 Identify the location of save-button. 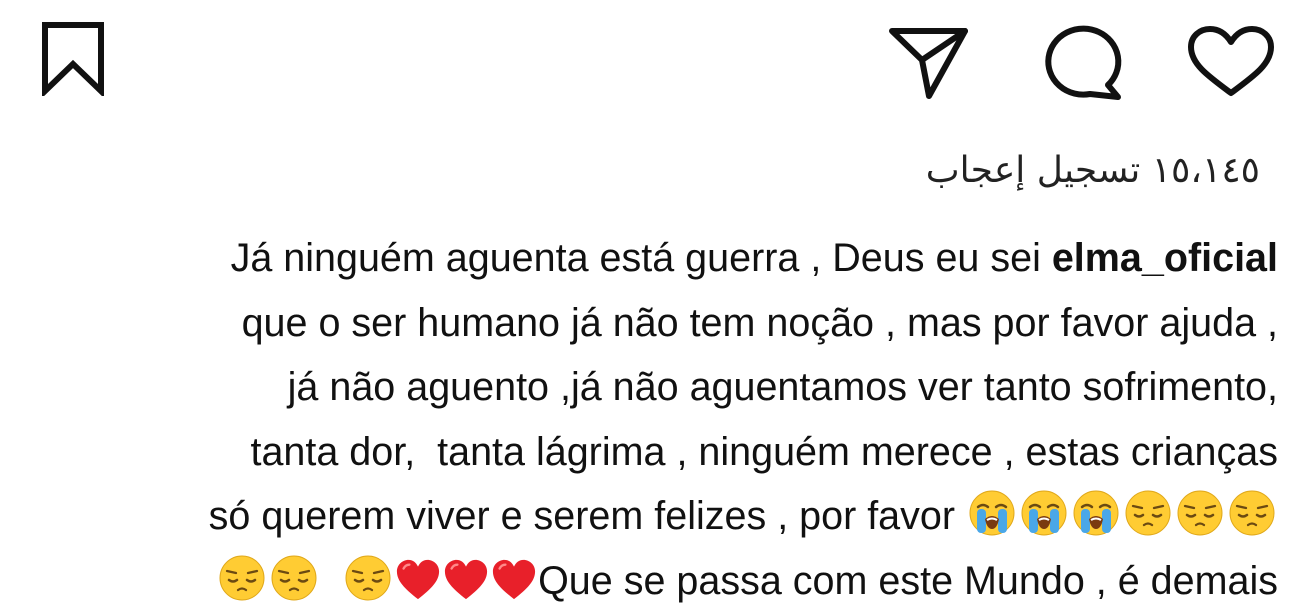
(73, 58).